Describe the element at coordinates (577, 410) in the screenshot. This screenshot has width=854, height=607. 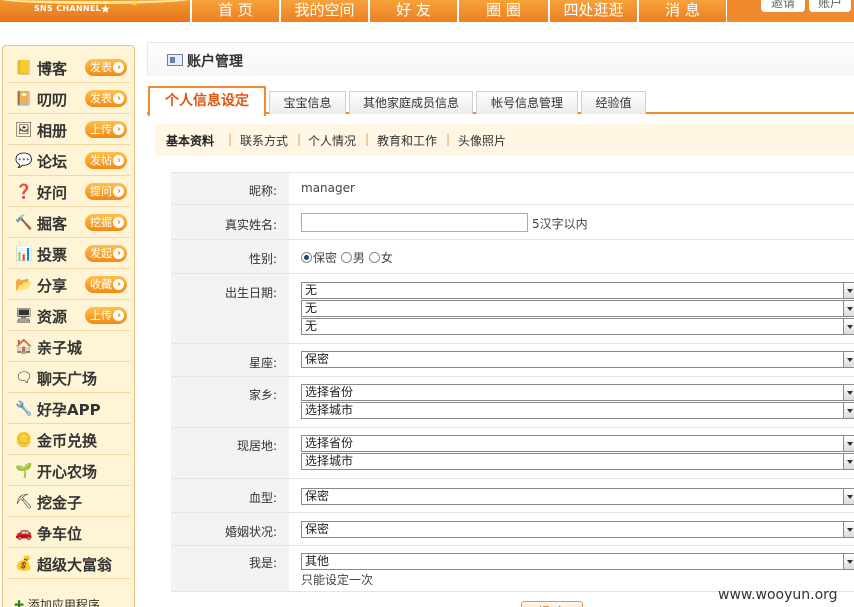
I see `hometown-city-select: 选择城市` at that location.